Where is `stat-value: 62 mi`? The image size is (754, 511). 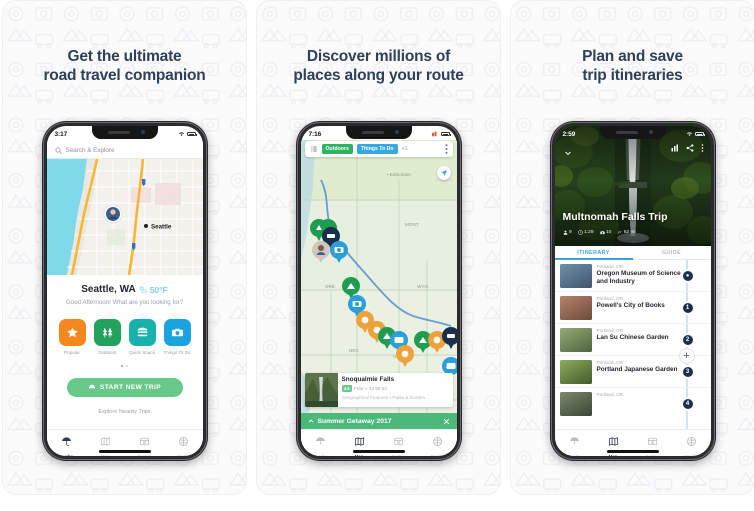 stat-value: 62 mi is located at coordinates (629, 232).